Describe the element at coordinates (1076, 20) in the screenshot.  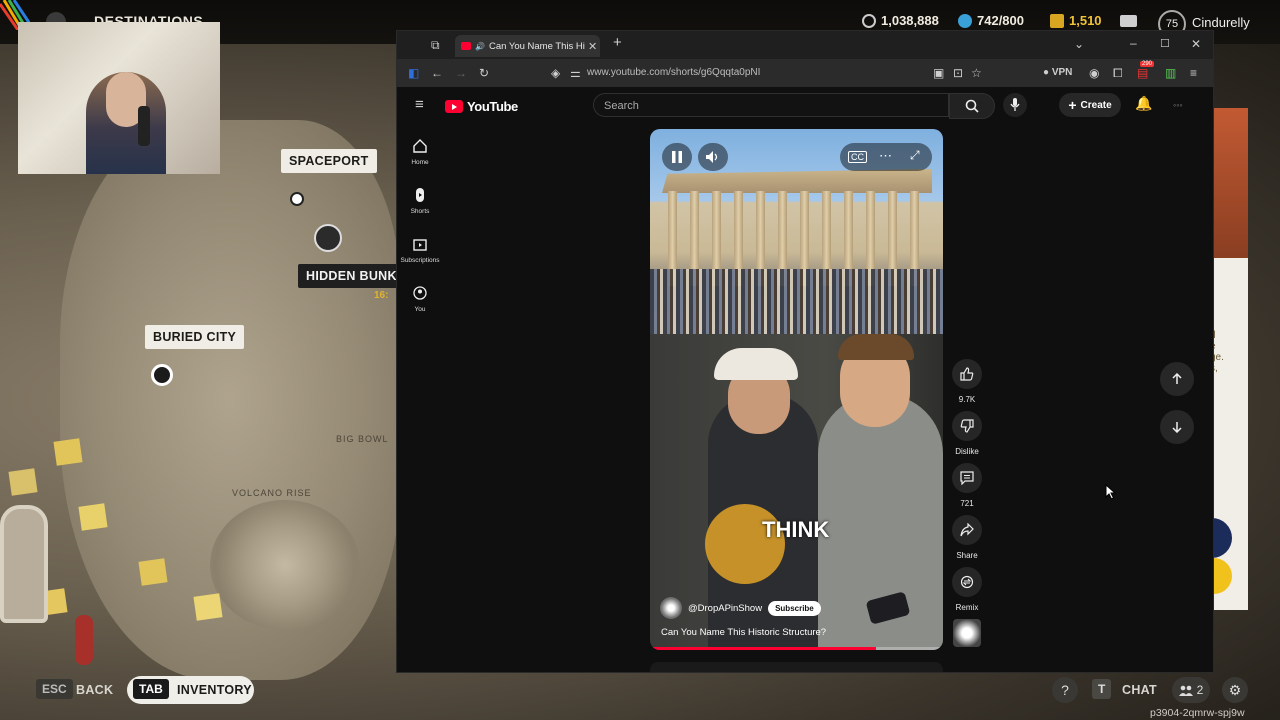
I see `bars-counter: 1,510` at that location.